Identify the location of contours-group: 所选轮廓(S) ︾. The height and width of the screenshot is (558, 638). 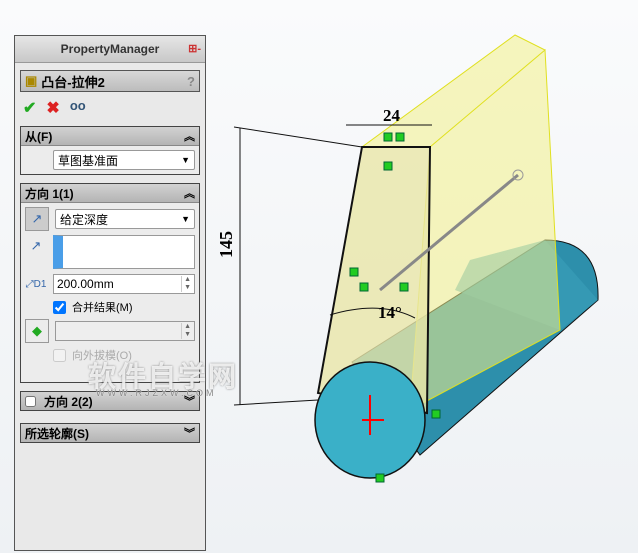
(110, 433).